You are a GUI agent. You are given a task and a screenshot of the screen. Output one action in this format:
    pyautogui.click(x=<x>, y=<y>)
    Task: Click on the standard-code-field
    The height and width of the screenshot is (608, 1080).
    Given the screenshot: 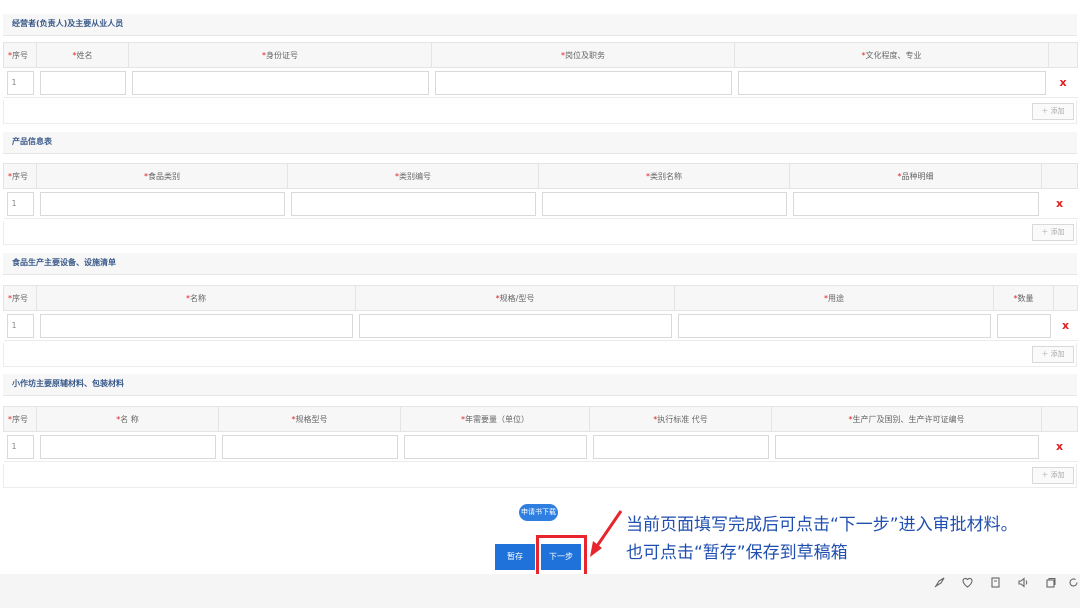 What is the action you would take?
    pyautogui.click(x=680, y=446)
    